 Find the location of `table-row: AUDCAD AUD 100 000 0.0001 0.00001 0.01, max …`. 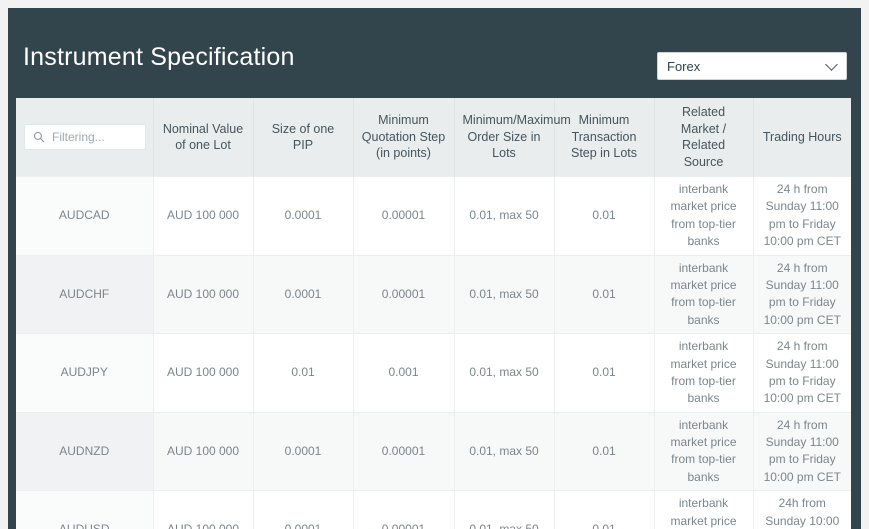

table-row: AUDCAD AUD 100 000 0.0001 0.00001 0.01, max … is located at coordinates (433, 216).